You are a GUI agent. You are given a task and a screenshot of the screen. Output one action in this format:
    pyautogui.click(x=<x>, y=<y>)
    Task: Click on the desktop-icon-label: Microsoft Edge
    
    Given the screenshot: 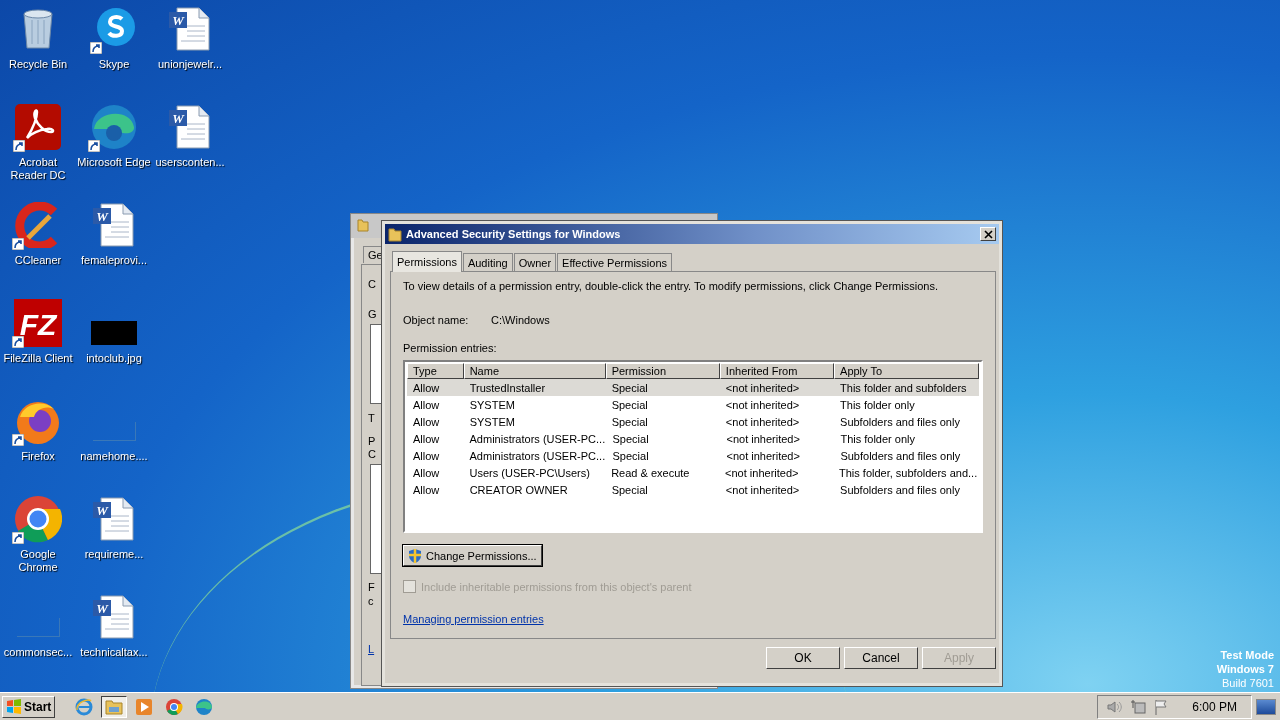 What is the action you would take?
    pyautogui.click(x=114, y=162)
    